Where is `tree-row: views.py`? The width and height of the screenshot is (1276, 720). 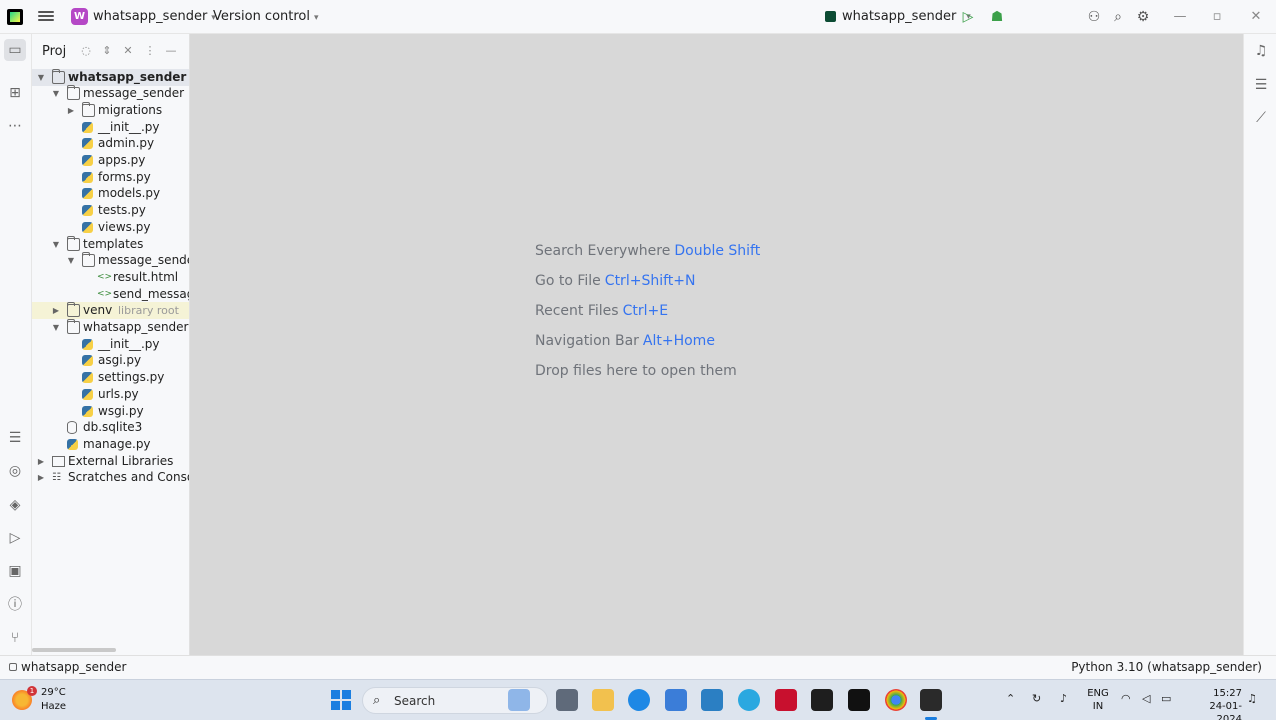
tree-row: views.py is located at coordinates (110, 227).